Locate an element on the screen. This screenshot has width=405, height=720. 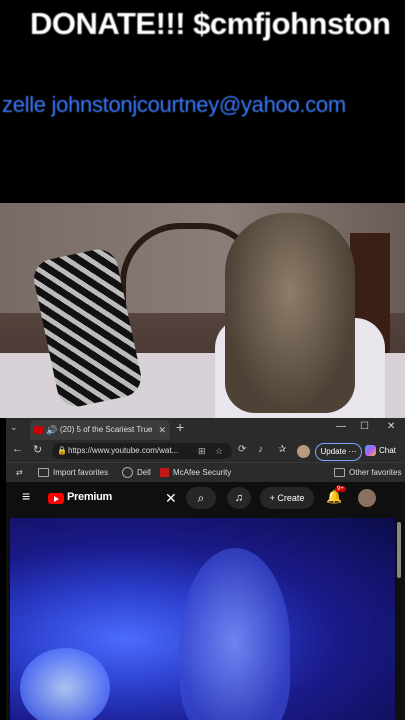
extension-icon: ⟳ is located at coordinates (242, 449).